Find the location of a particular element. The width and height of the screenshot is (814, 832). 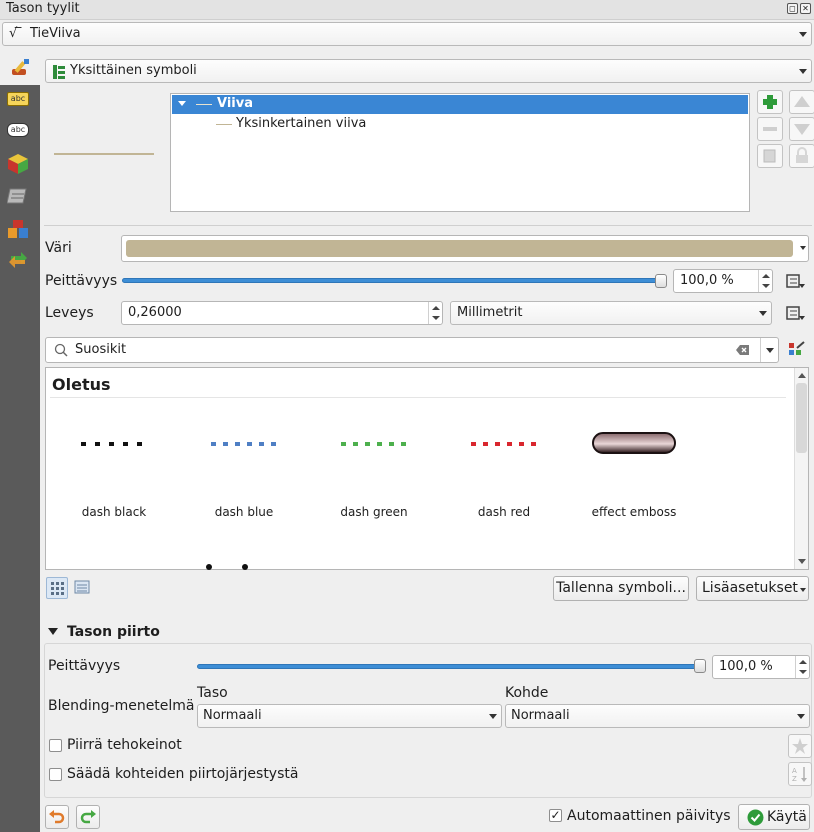

feature-blend-value: Normaali is located at coordinates (540, 715).